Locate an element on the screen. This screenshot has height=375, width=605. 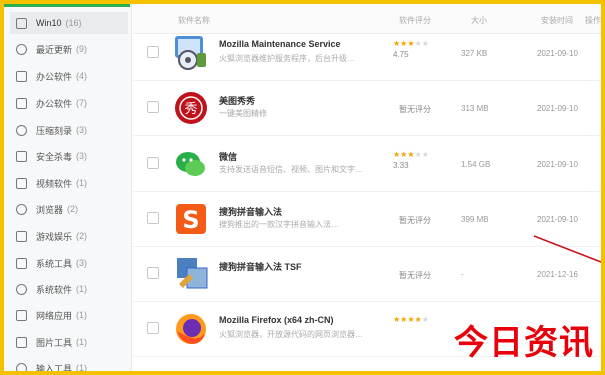
watermark: 今日资讯 is located at coordinates (524, 343).